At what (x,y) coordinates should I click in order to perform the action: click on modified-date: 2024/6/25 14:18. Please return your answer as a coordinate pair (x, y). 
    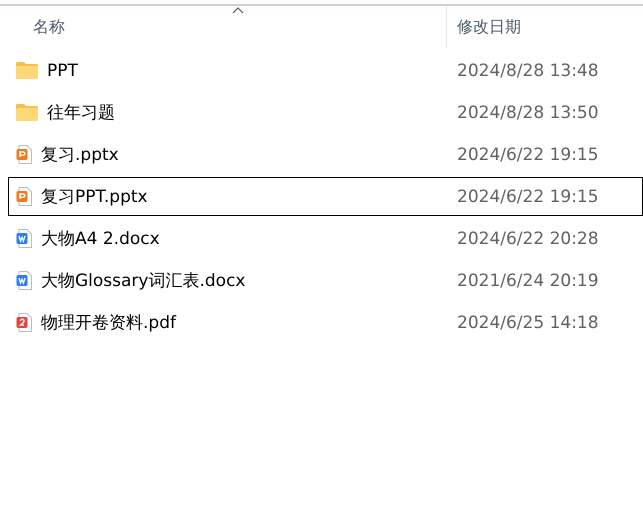
    Looking at the image, I should click on (528, 322).